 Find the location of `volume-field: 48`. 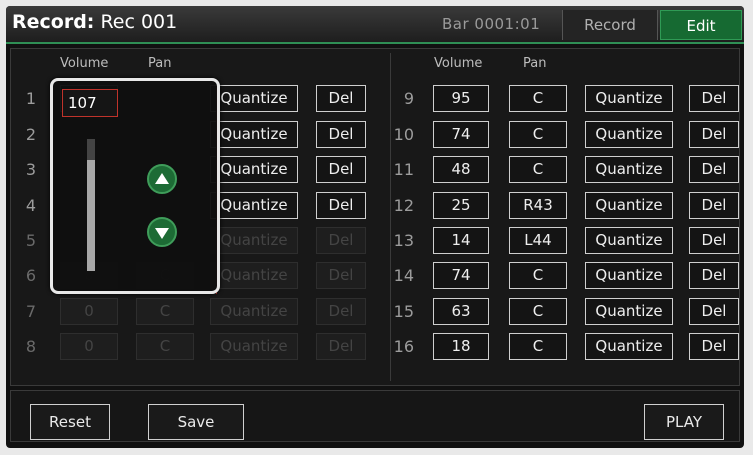

volume-field: 48 is located at coordinates (461, 169).